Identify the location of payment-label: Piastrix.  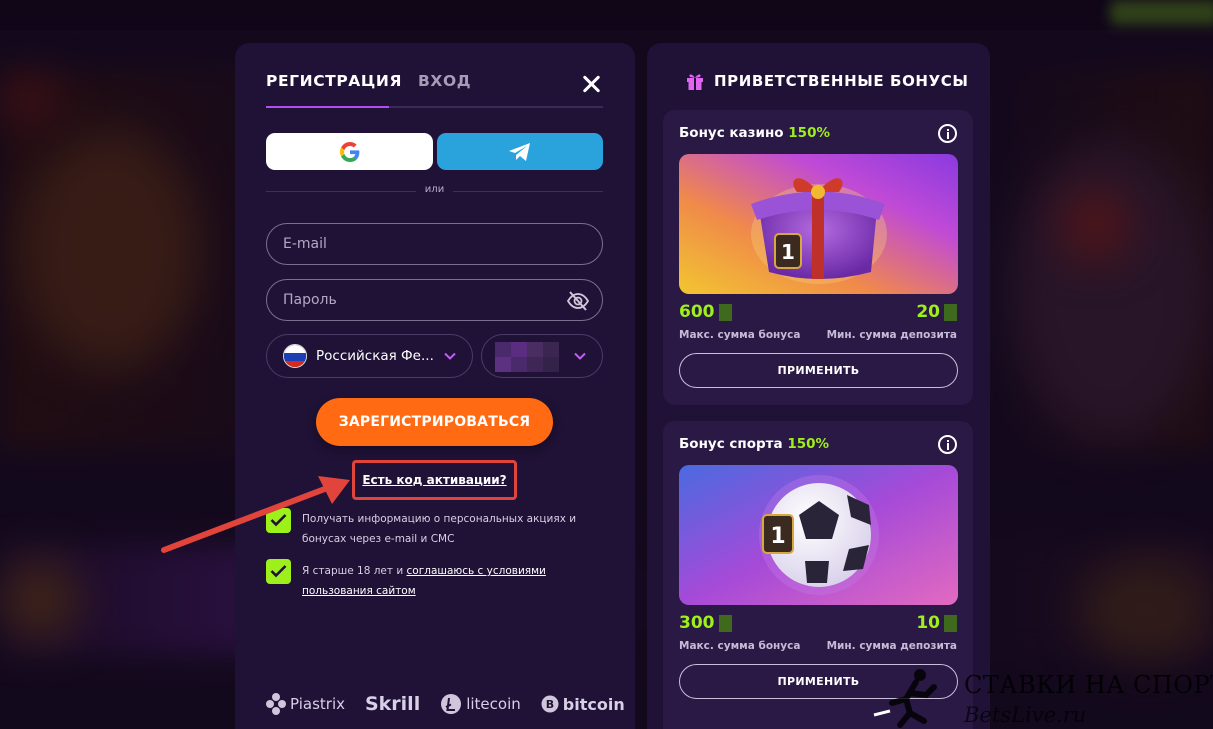
(317, 704).